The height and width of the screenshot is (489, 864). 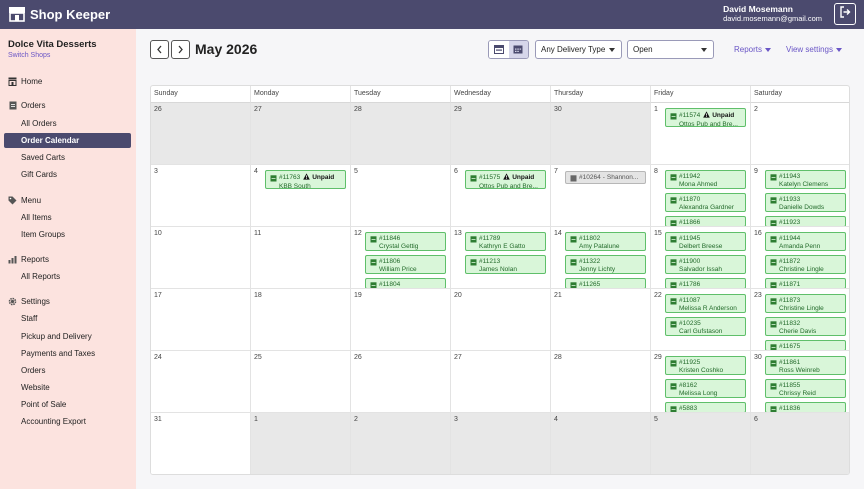 I want to click on previous-month-button, so click(x=159, y=49).